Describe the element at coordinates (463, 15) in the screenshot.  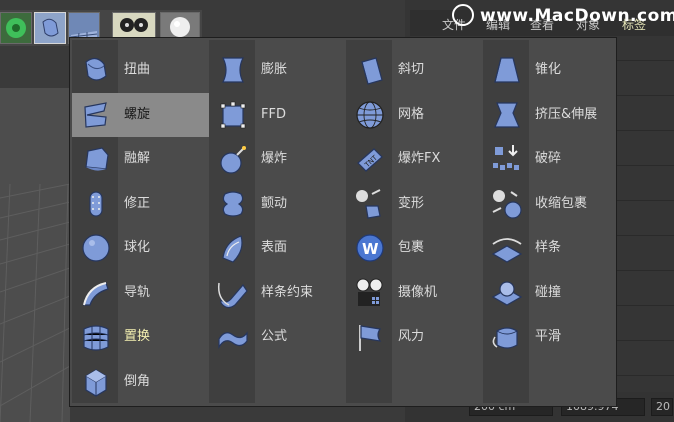
I see `watermark-logo-icon` at that location.